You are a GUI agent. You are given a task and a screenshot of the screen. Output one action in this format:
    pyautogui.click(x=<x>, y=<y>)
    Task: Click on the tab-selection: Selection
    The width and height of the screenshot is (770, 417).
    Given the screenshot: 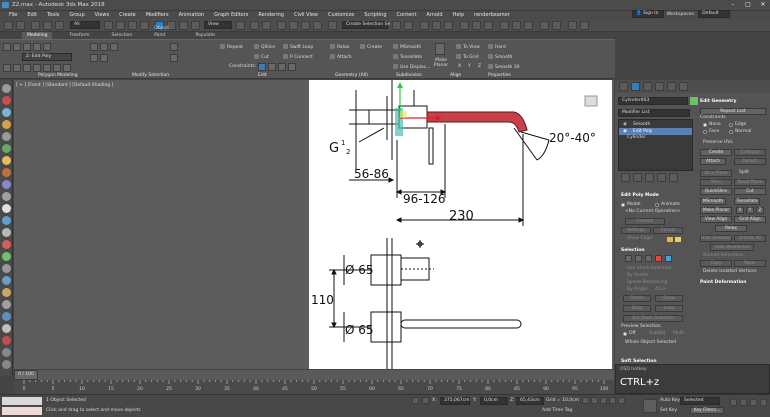 What is the action you would take?
    pyautogui.click(x=122, y=35)
    